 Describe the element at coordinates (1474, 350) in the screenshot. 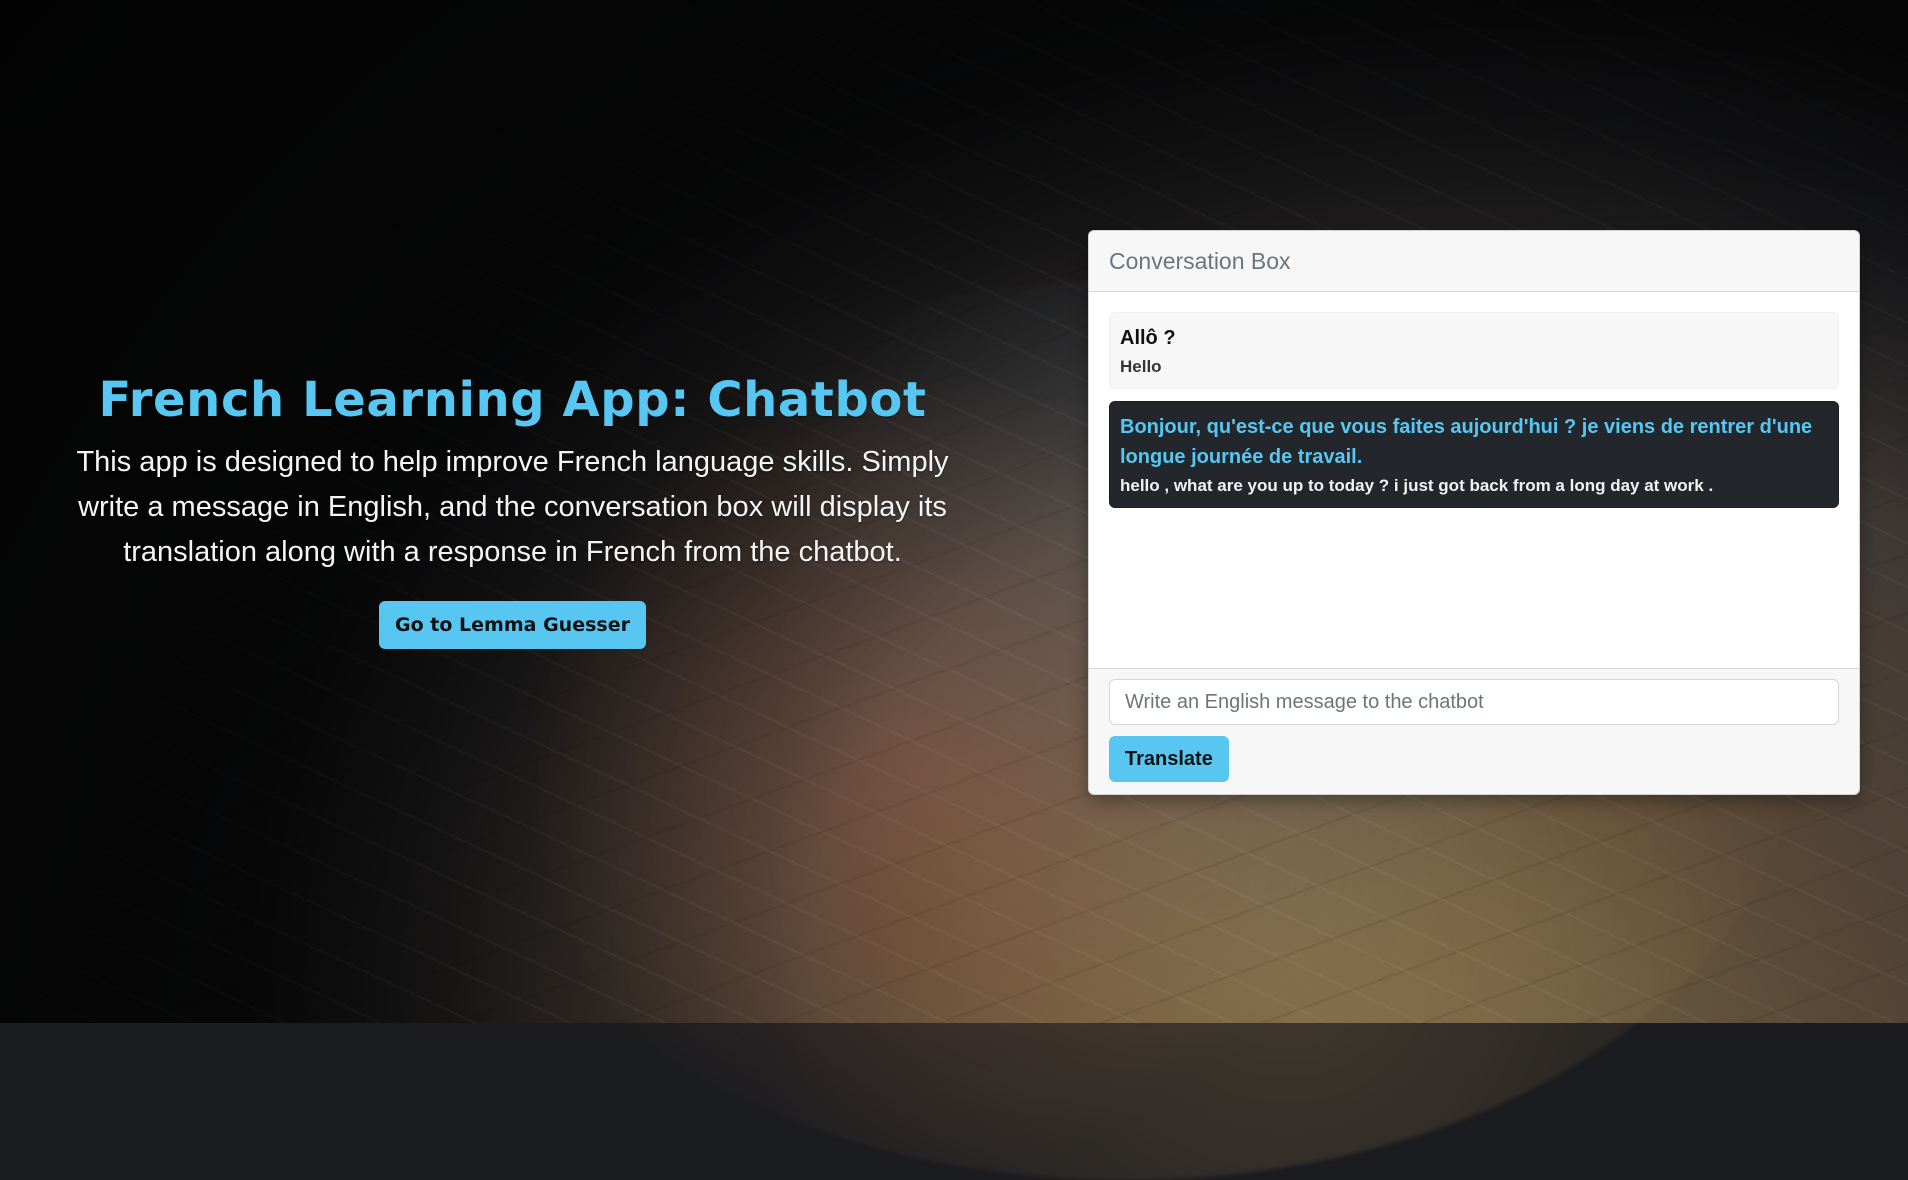

I see `message-bubble: Allô ? Hello` at that location.